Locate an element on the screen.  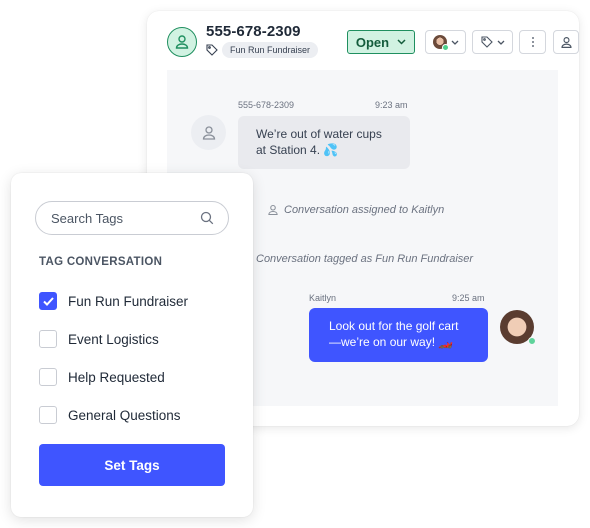
tag-option-label: Fun Run Fundraiser is located at coordinates (128, 301).